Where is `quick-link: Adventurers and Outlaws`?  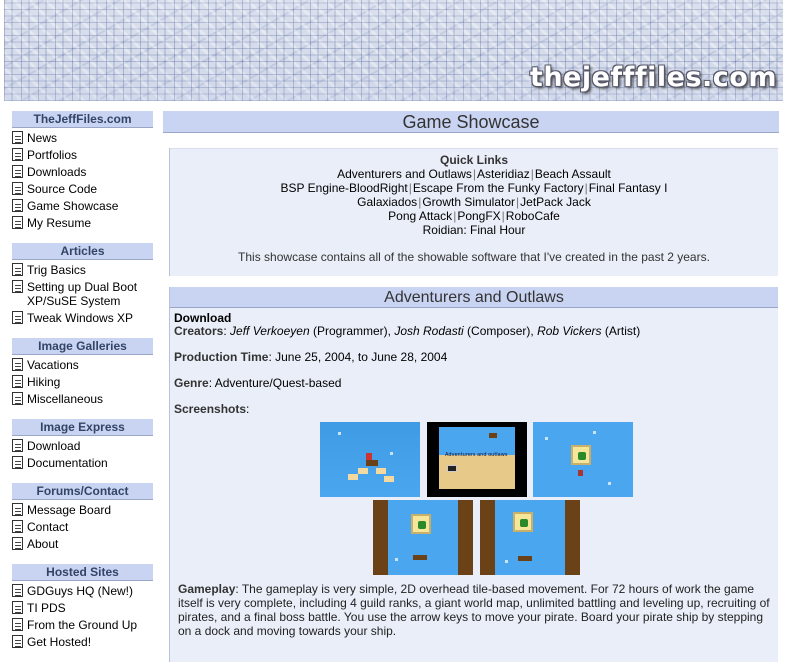
quick-link: Adventurers and Outlaws is located at coordinates (404, 174).